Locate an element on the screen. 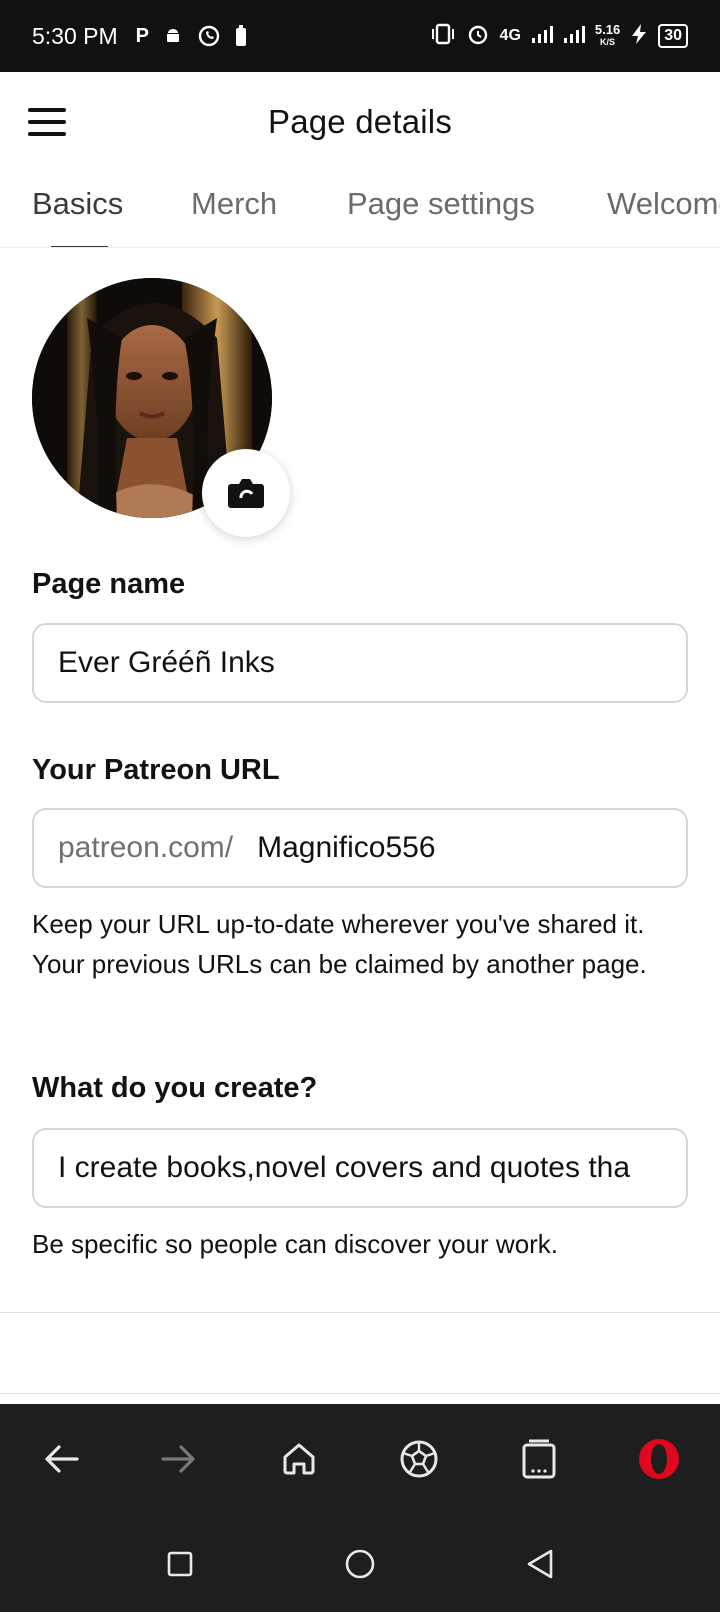 The image size is (720, 1612). vibrate-icon is located at coordinates (443, 36).